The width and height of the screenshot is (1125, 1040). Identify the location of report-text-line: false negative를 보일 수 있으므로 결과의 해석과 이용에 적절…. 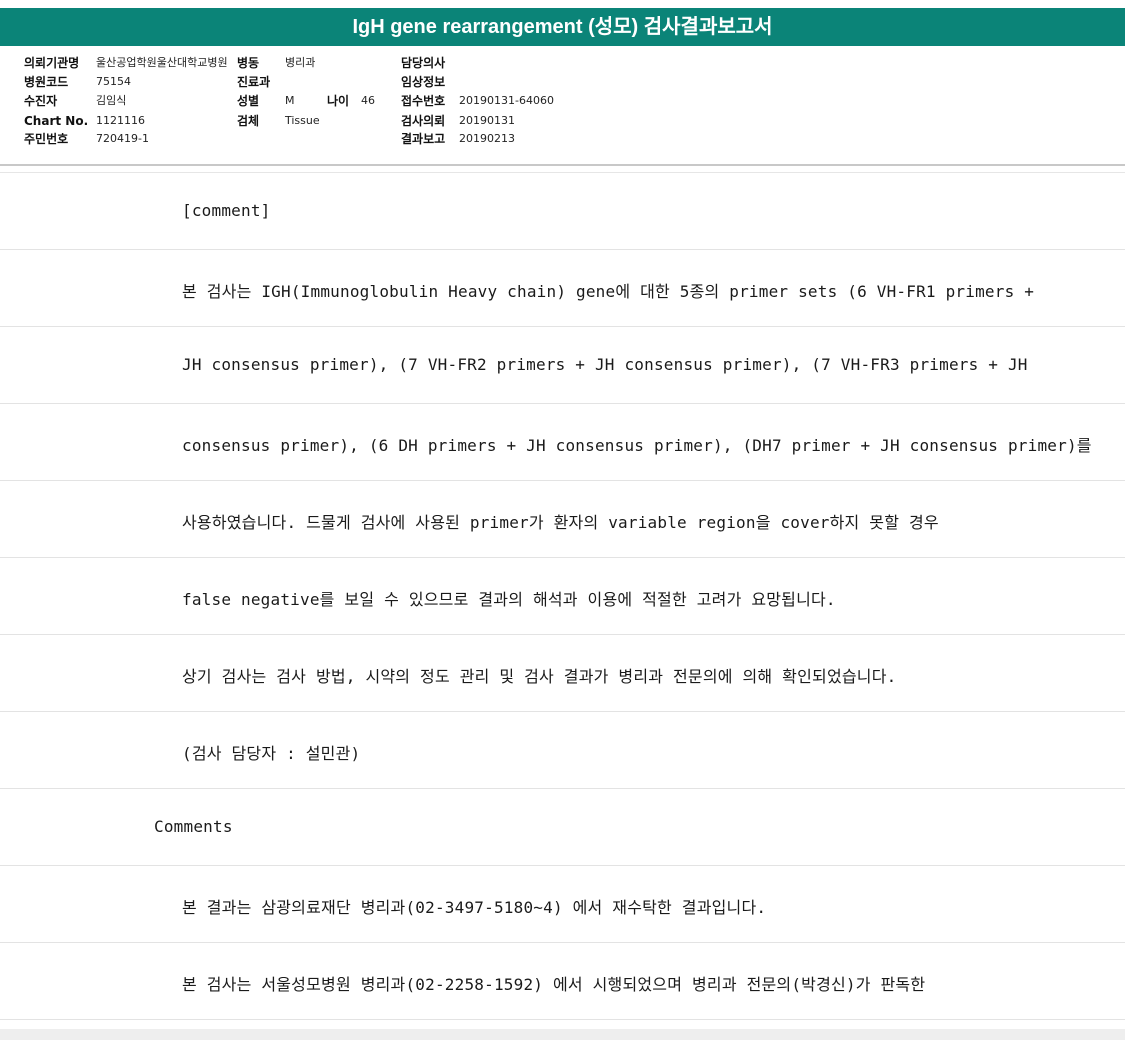
(509, 599).